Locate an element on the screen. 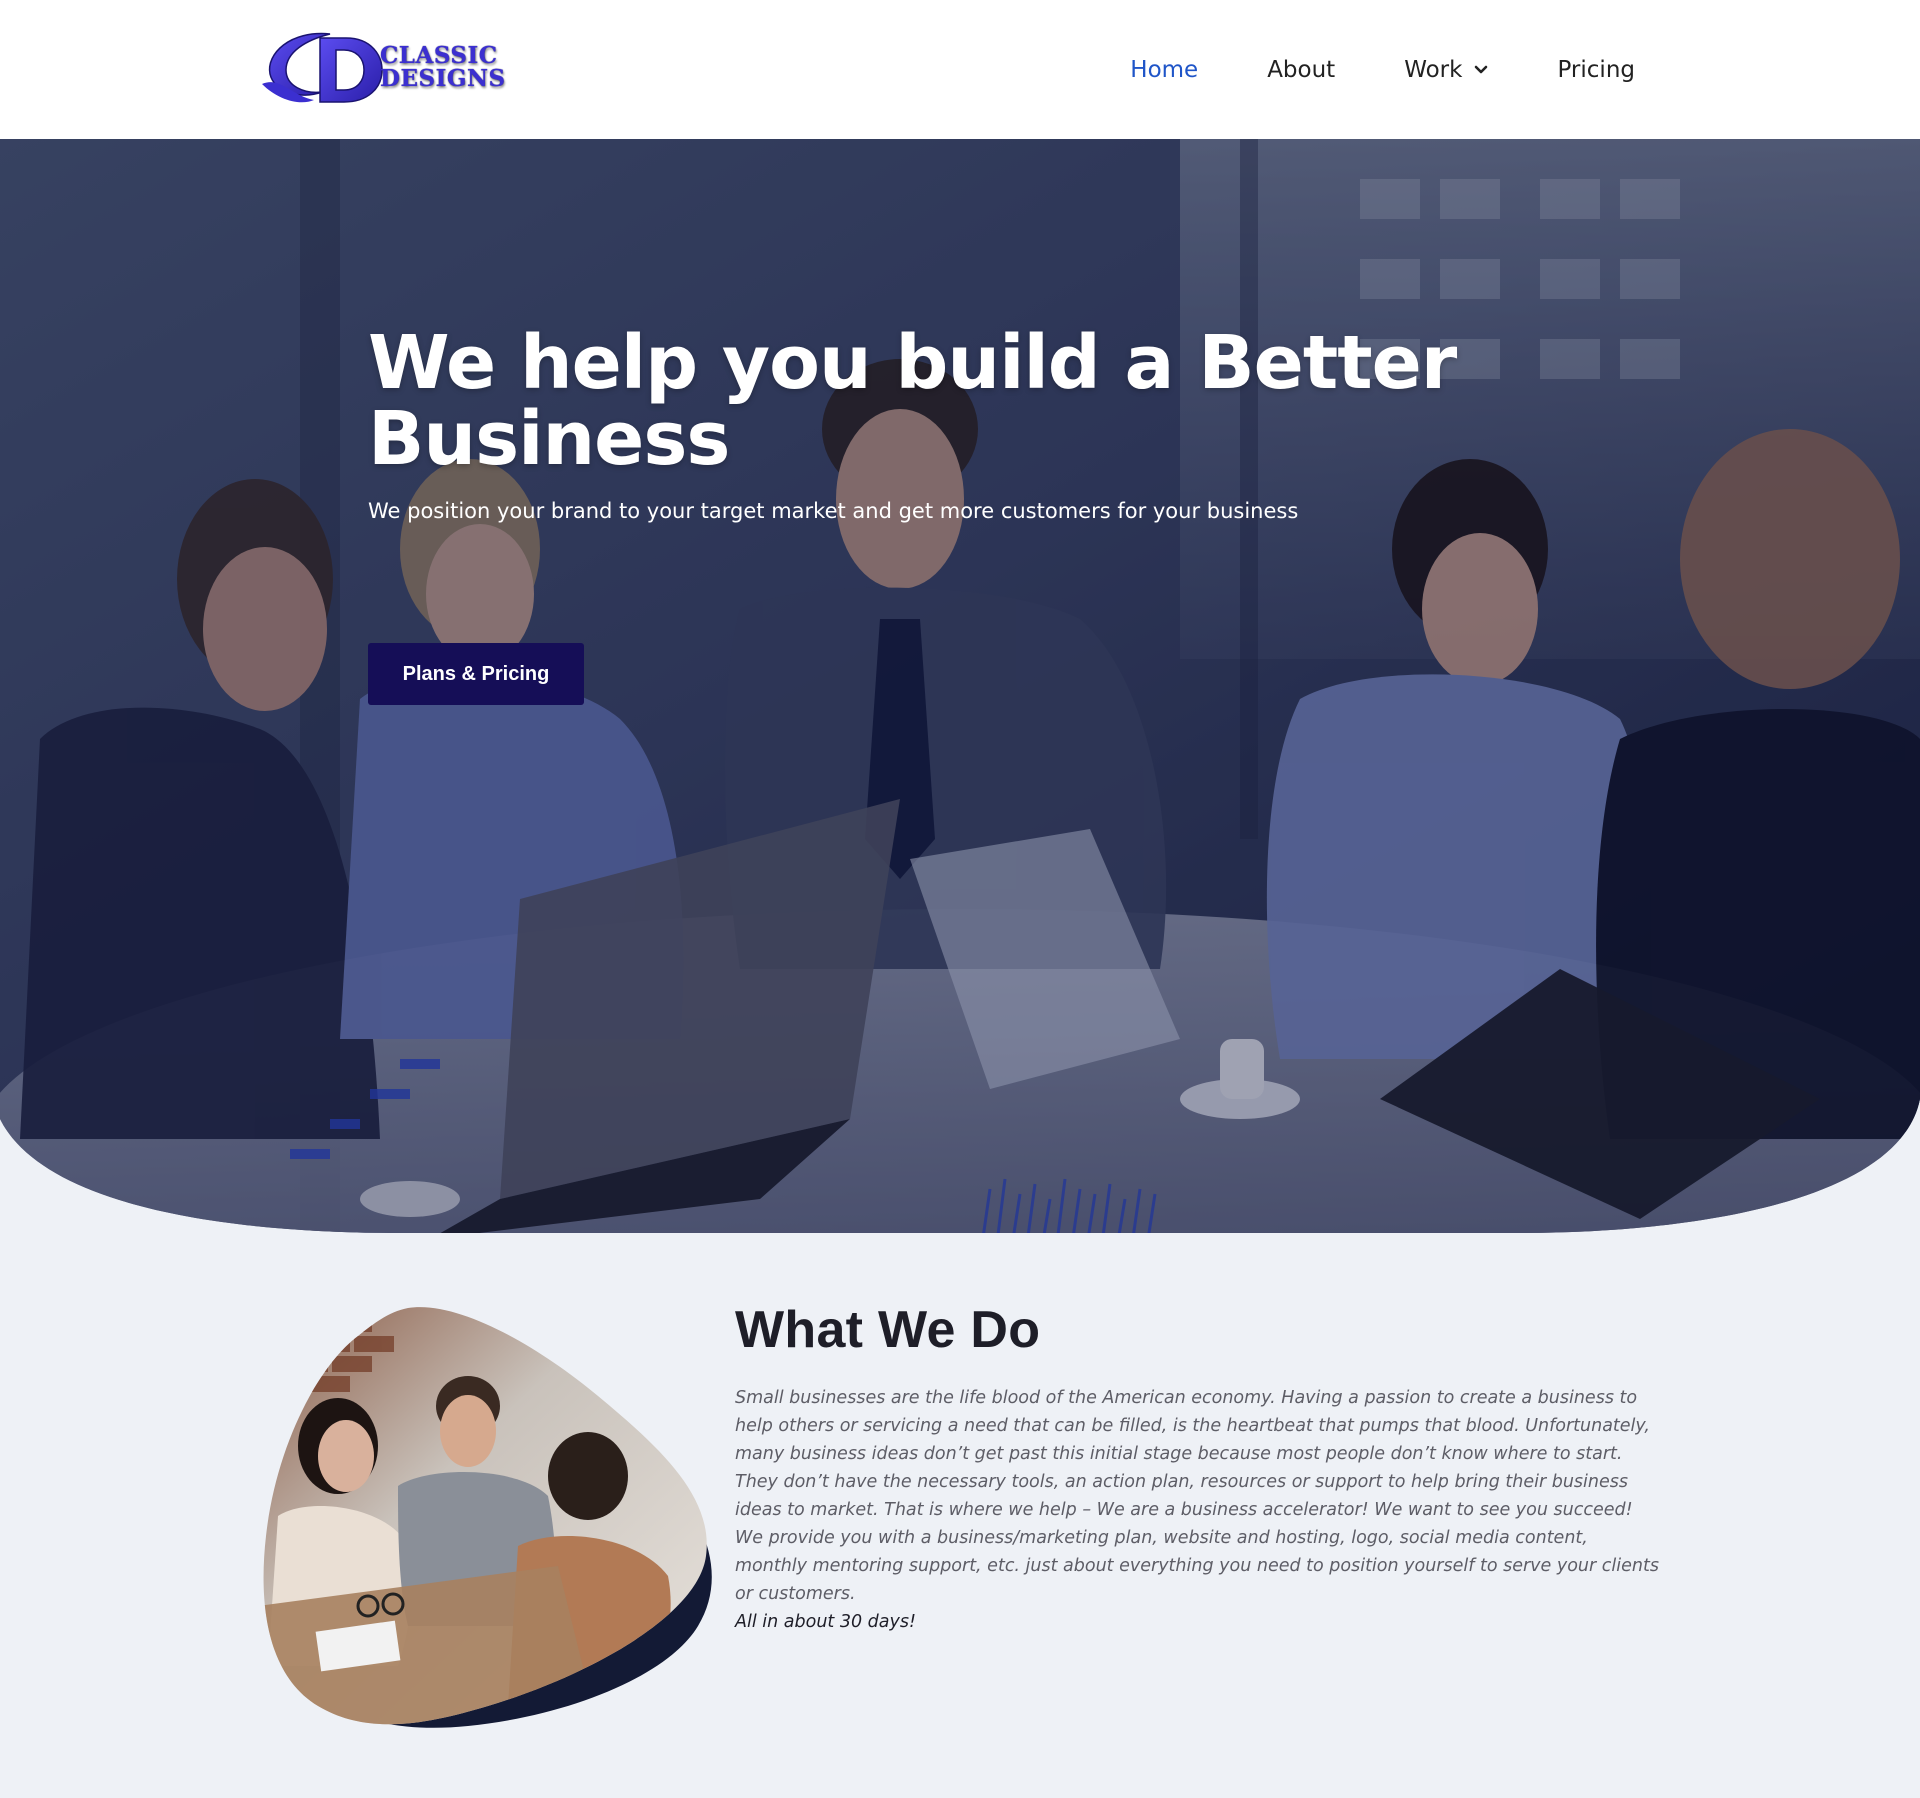 This screenshot has height=1798, width=1920. site-header: CLASSIC DESIGNS Home About Work Pricing is located at coordinates (960, 69).